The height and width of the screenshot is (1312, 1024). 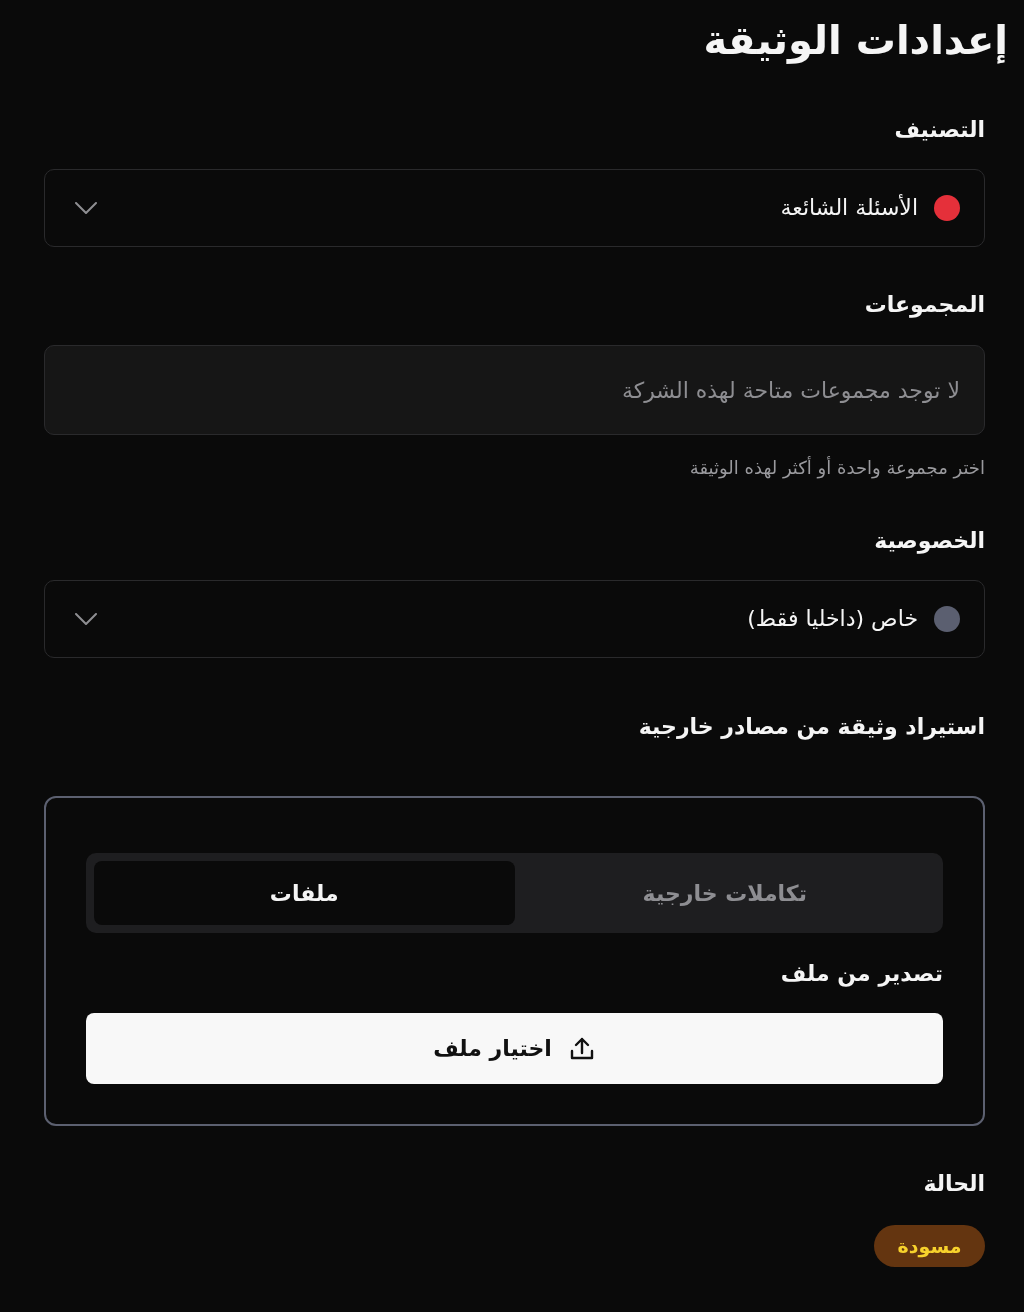 I want to click on selected-value: خاص (داخليا فقط), so click(x=832, y=619).